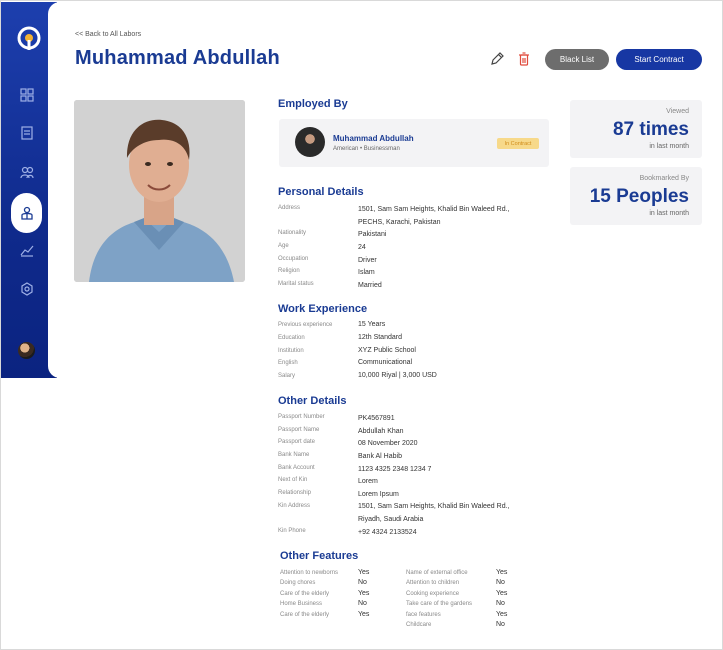 The image size is (723, 650). I want to click on detail-value: +92 4324 2133524, so click(387, 532).